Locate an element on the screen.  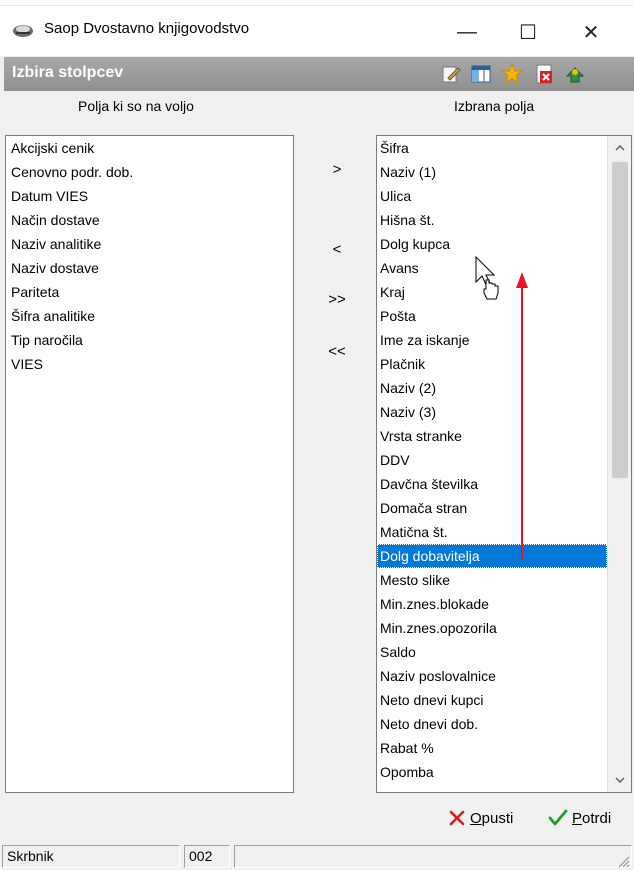
available-field-item: Naziv analitike is located at coordinates (149, 244).